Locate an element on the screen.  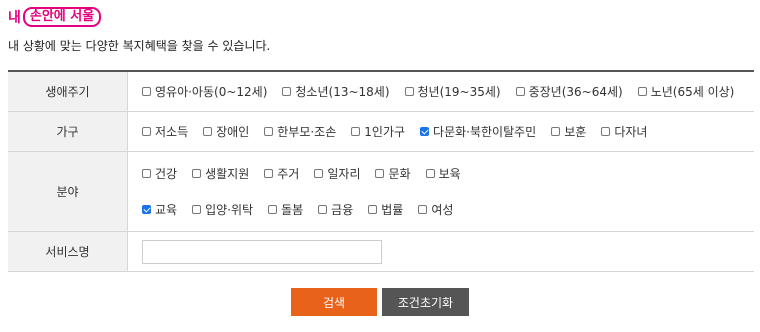
filter-option: 저소득 is located at coordinates (165, 132).